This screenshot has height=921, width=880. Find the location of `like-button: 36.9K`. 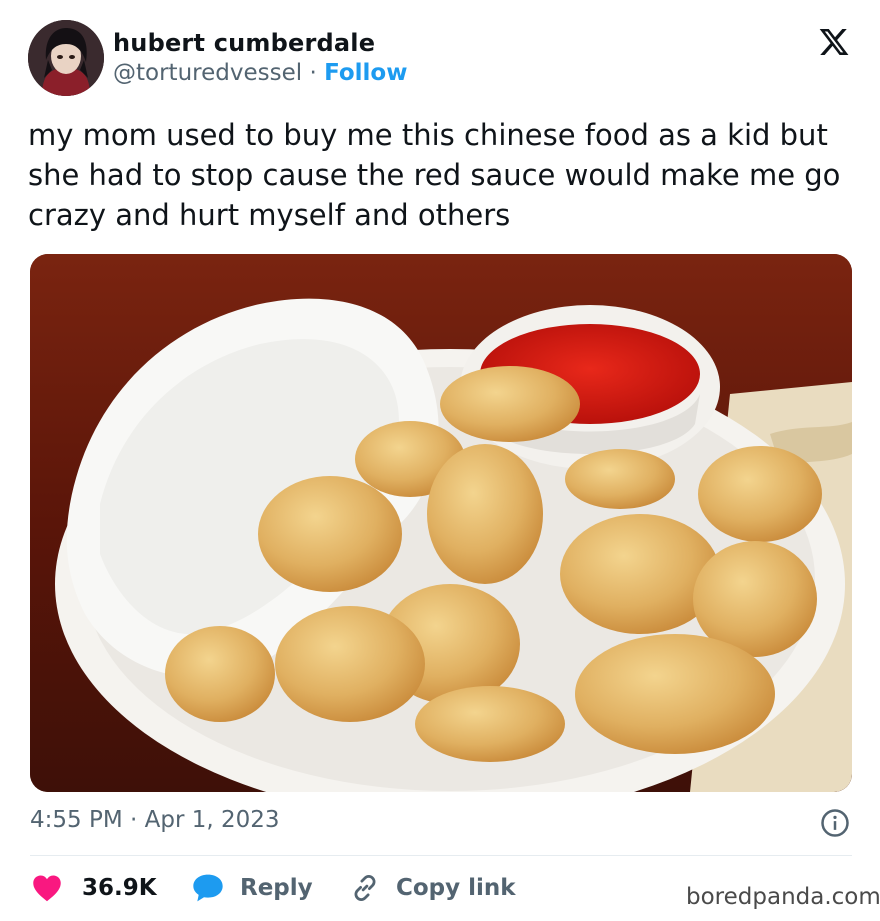

like-button: 36.9K is located at coordinates (94, 888).